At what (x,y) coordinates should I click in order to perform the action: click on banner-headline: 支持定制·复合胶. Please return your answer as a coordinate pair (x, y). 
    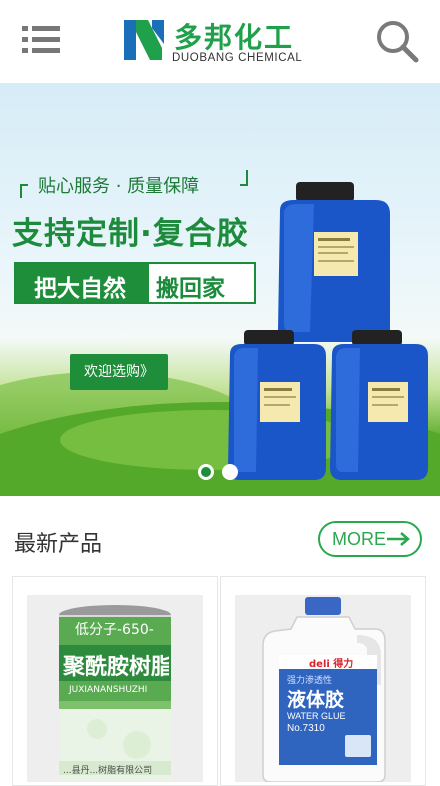
    Looking at the image, I should click on (130, 234).